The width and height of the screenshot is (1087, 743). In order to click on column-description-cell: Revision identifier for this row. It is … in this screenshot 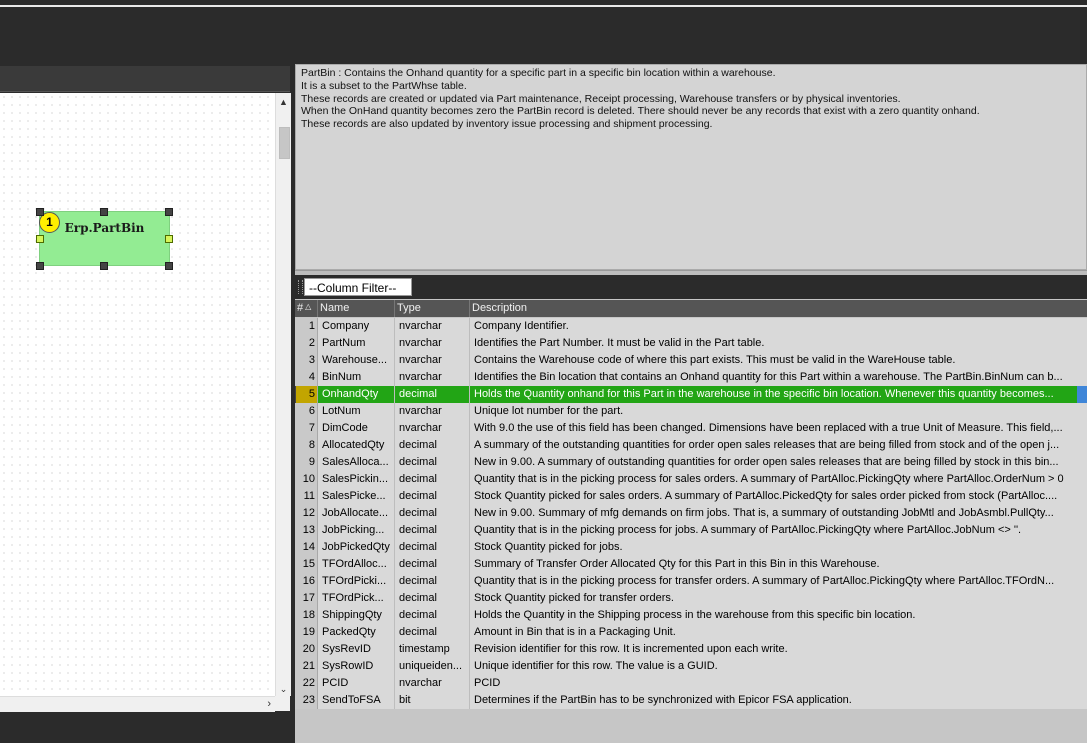, I will do `click(778, 649)`.